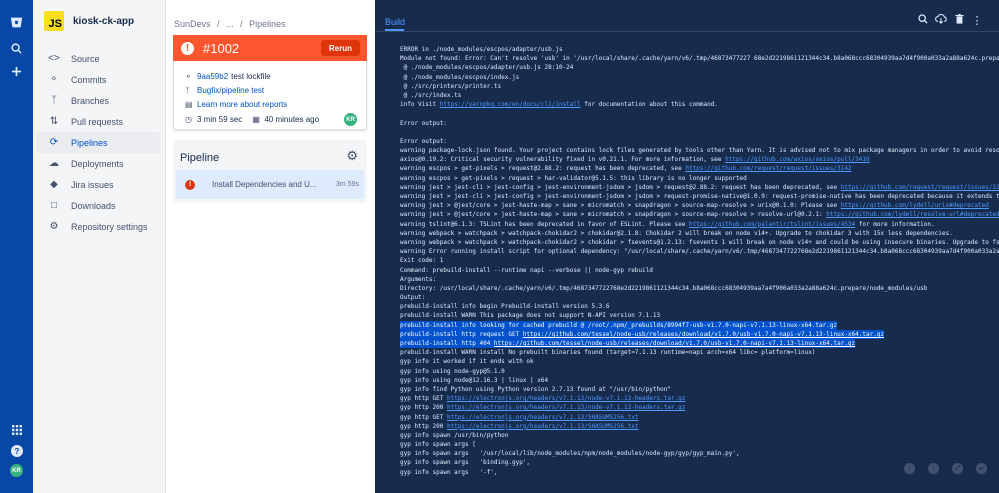 The height and width of the screenshot is (493, 999). What do you see at coordinates (89, 21) in the screenshot?
I see `project-header: JS kiosk-ck-app` at bounding box center [89, 21].